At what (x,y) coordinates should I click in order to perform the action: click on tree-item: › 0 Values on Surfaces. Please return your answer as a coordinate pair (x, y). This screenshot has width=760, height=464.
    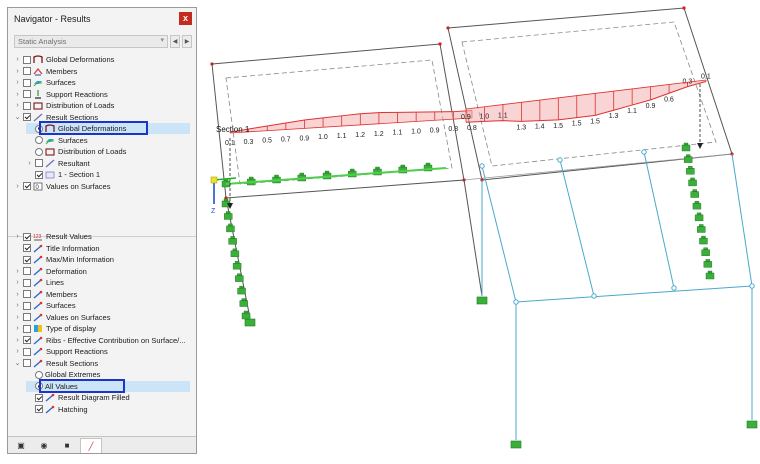
    Looking at the image, I should click on (102, 186).